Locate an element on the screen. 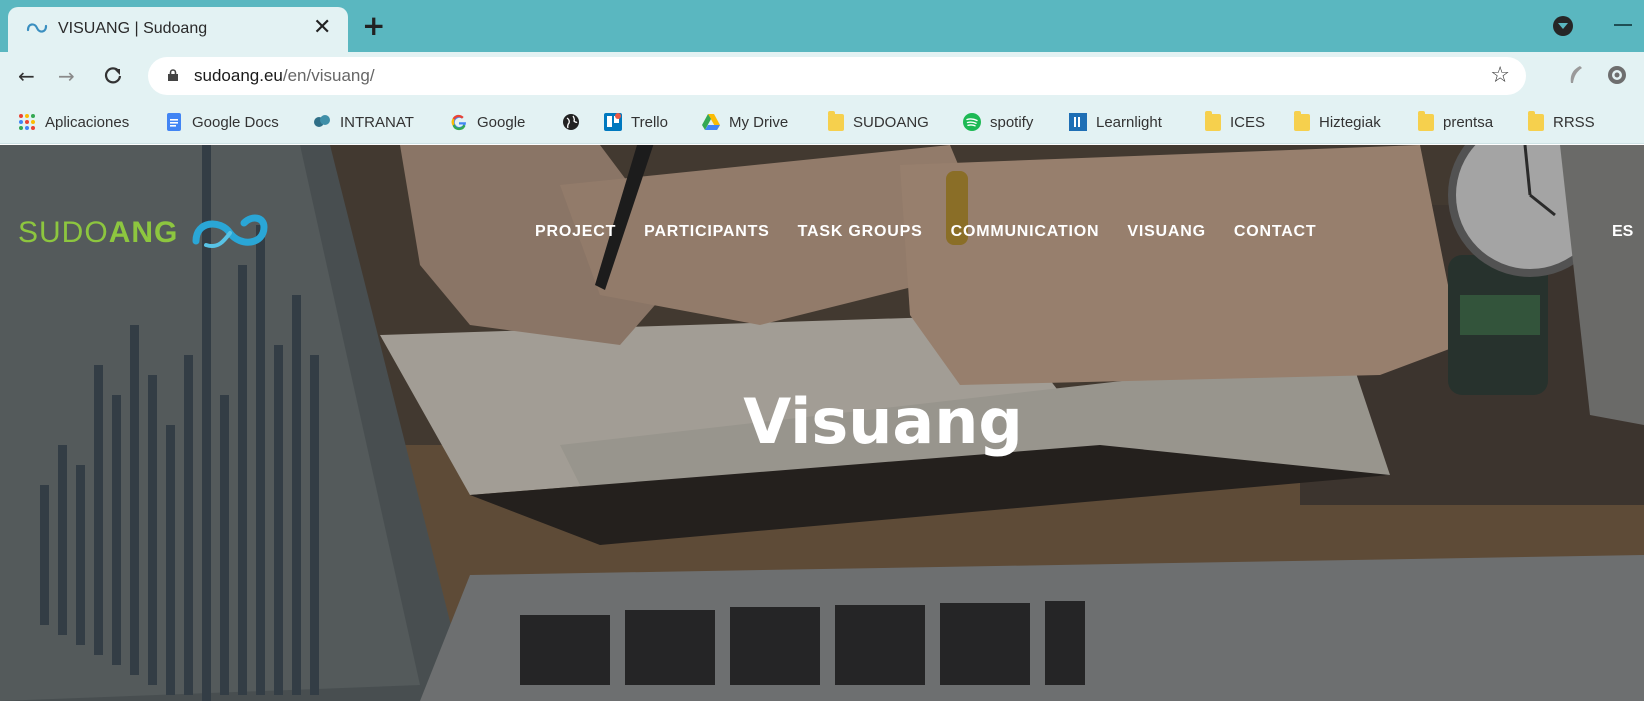 The height and width of the screenshot is (701, 1644). nav-participants: PARTICIPANTS is located at coordinates (706, 232).